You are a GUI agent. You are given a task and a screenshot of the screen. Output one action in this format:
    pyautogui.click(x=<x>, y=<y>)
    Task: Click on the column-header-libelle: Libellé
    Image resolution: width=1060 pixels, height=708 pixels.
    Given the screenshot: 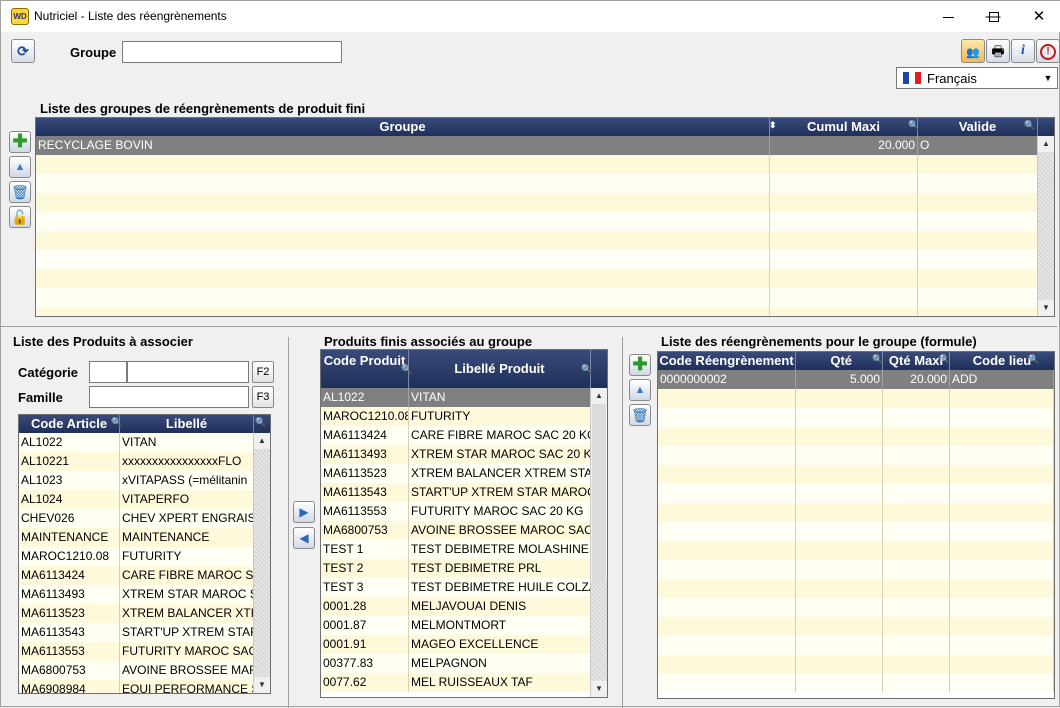 What is the action you would take?
    pyautogui.click(x=187, y=424)
    